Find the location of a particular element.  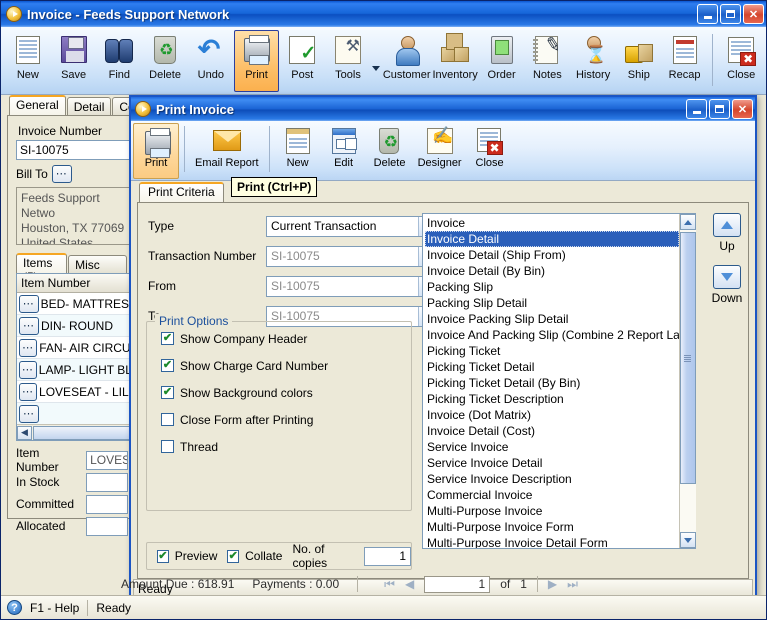

dialog-button-delete: Delete is located at coordinates (390, 151).